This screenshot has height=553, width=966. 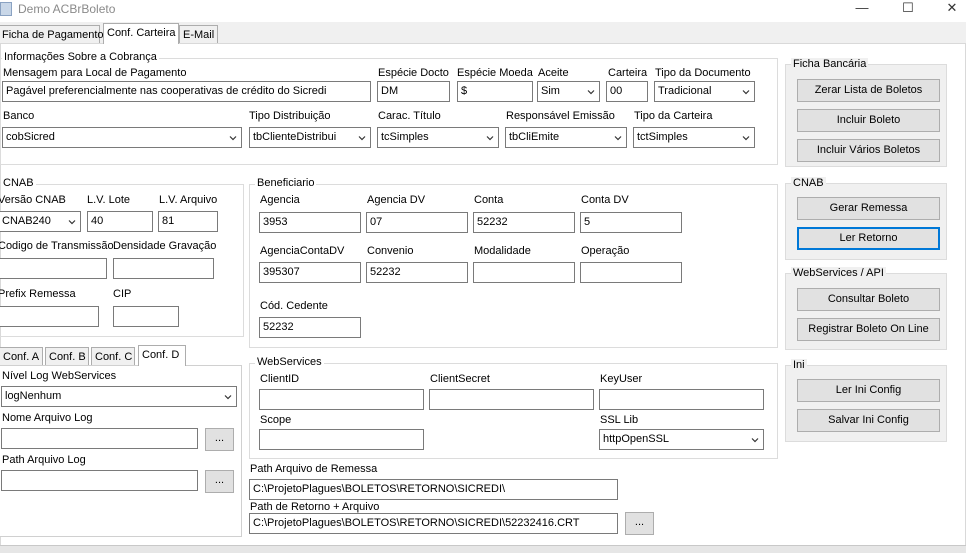 What do you see at coordinates (341, 439) in the screenshot?
I see `scope-input` at bounding box center [341, 439].